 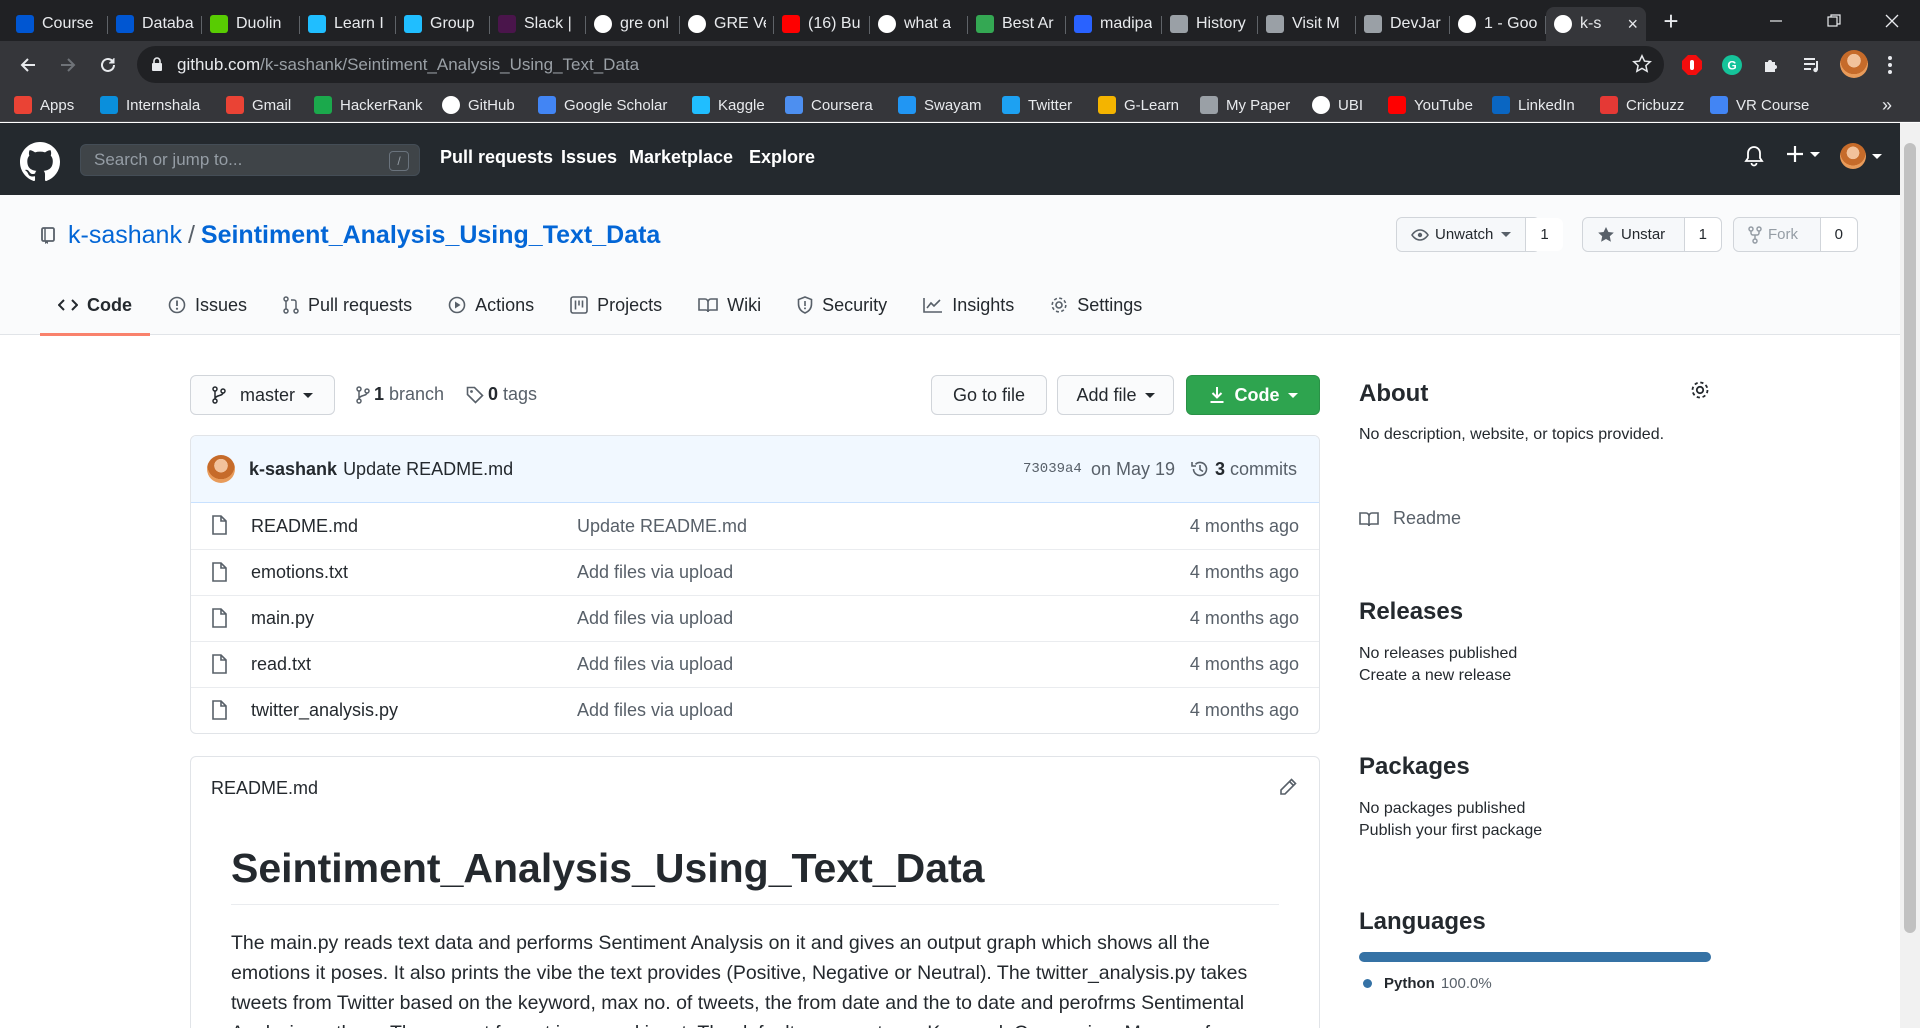 I want to click on branches-link: 1 branch, so click(x=400, y=394).